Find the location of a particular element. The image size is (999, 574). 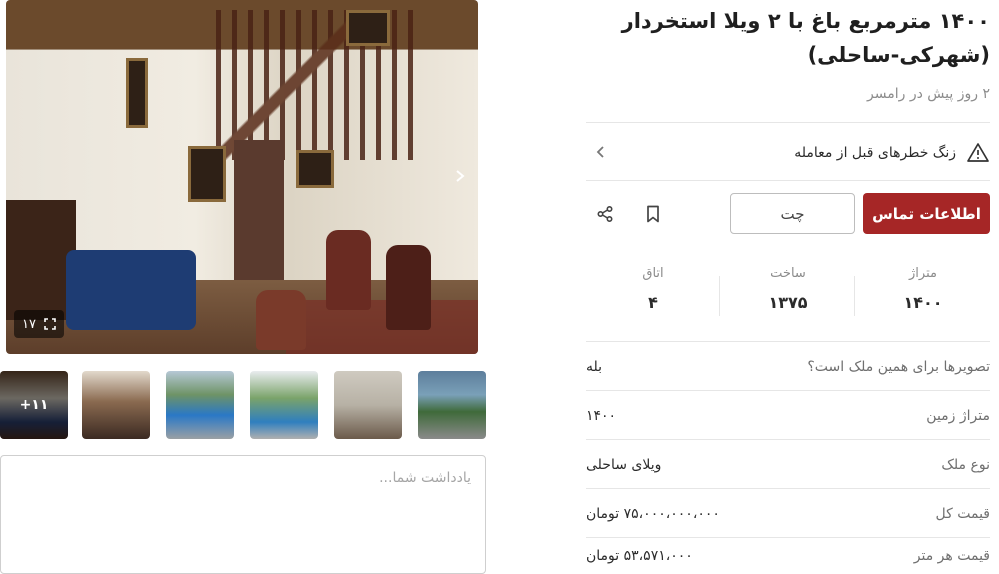

stat-rooms: اتاق ۴ is located at coordinates (653, 296).